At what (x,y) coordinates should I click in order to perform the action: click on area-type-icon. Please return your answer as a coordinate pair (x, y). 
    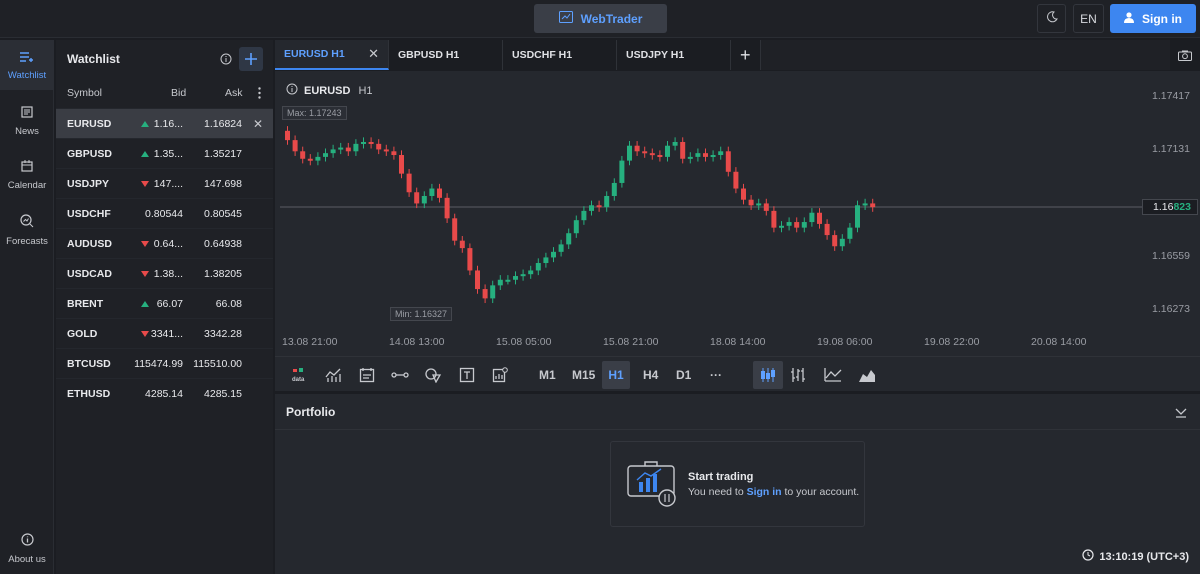
    Looking at the image, I should click on (867, 375).